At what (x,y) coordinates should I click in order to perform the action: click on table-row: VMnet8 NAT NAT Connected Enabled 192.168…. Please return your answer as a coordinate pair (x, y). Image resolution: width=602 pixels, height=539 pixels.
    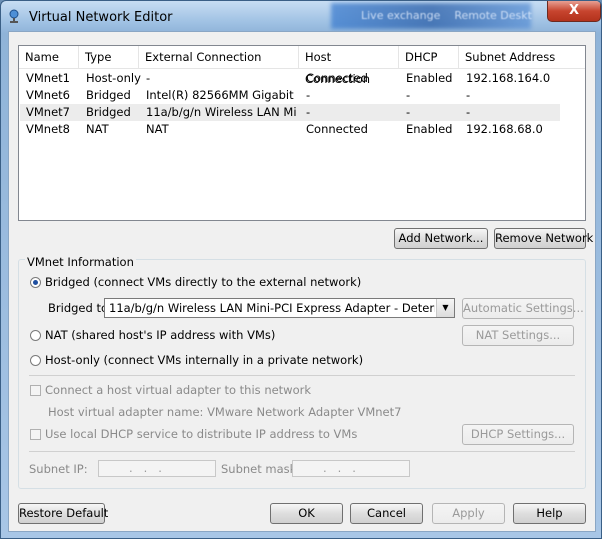
    Looking at the image, I should click on (290, 129).